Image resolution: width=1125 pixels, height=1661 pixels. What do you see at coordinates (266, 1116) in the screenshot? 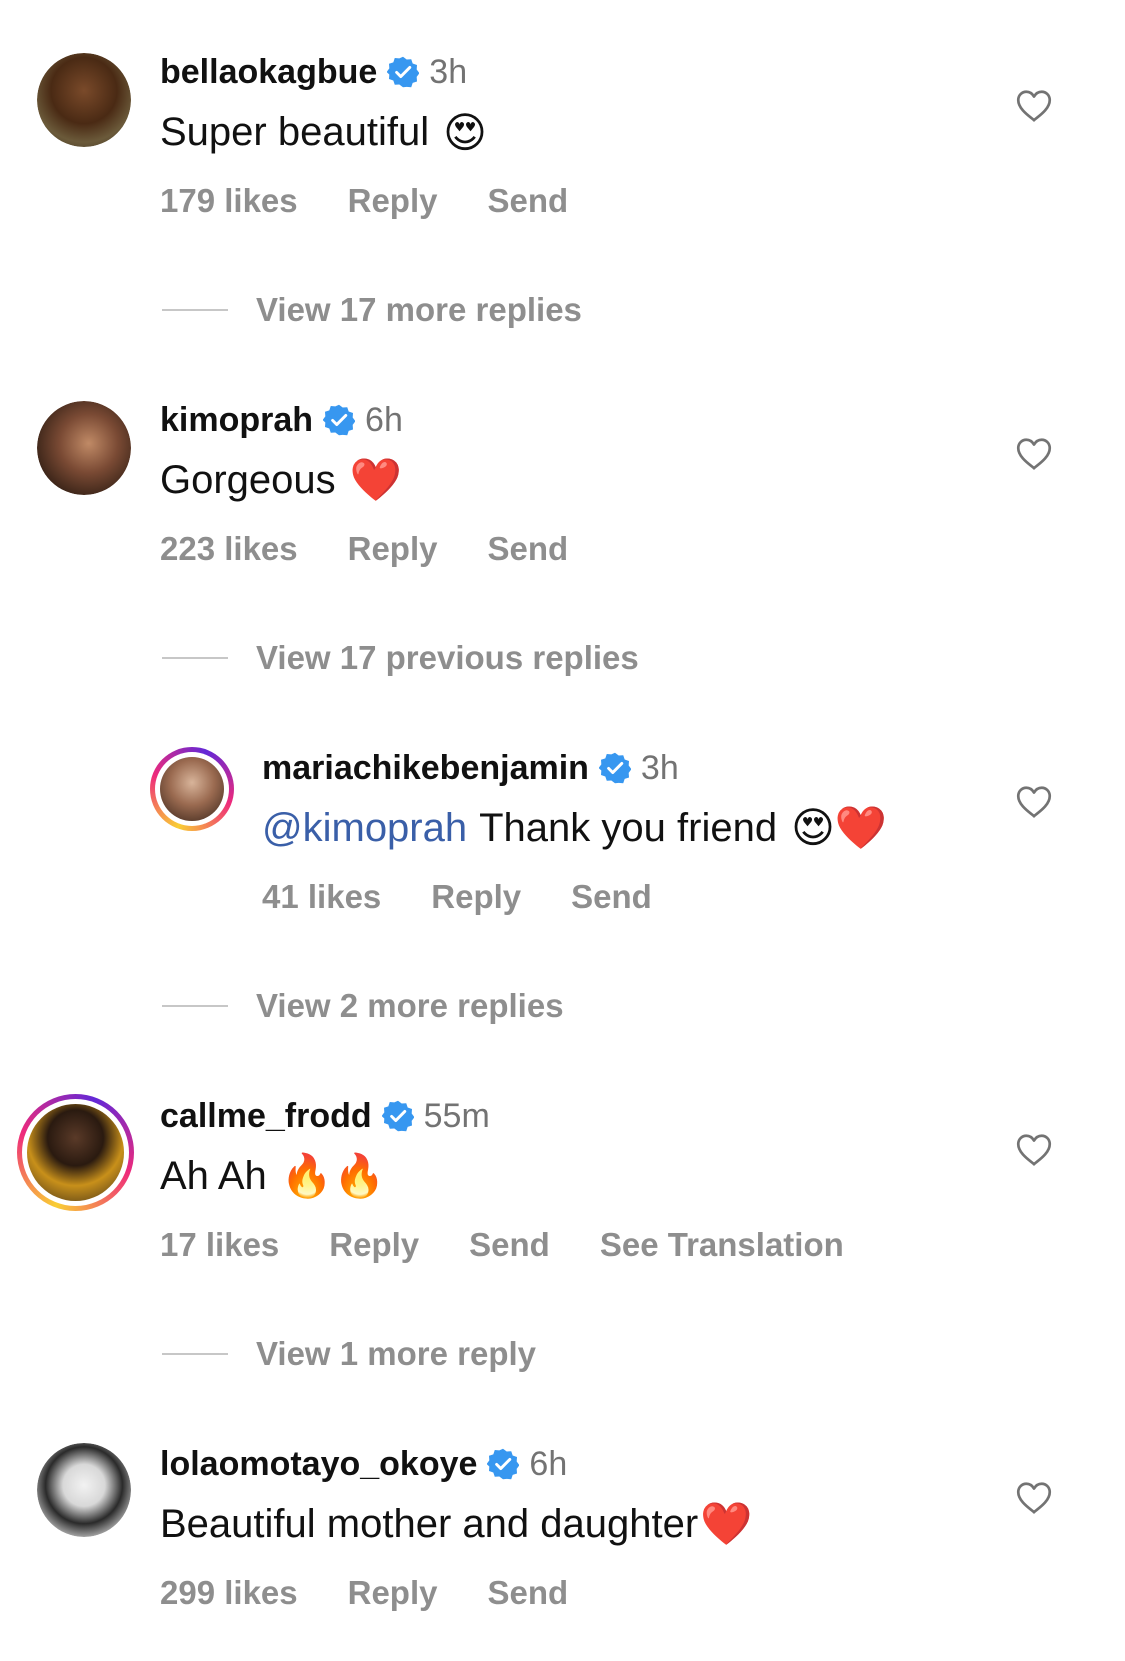
I see `username: callme_frodd` at bounding box center [266, 1116].